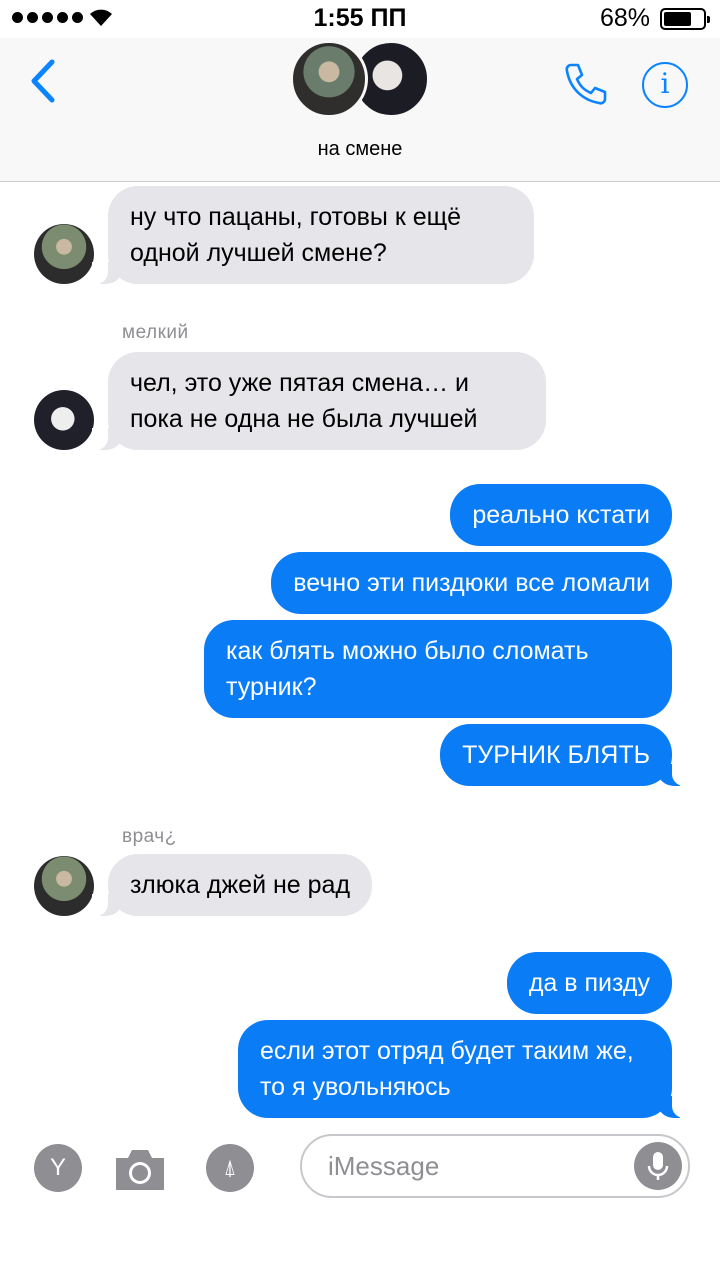 This screenshot has width=720, height=1280. I want to click on status-bar: 1:55 ПП 68%, so click(360, 19).